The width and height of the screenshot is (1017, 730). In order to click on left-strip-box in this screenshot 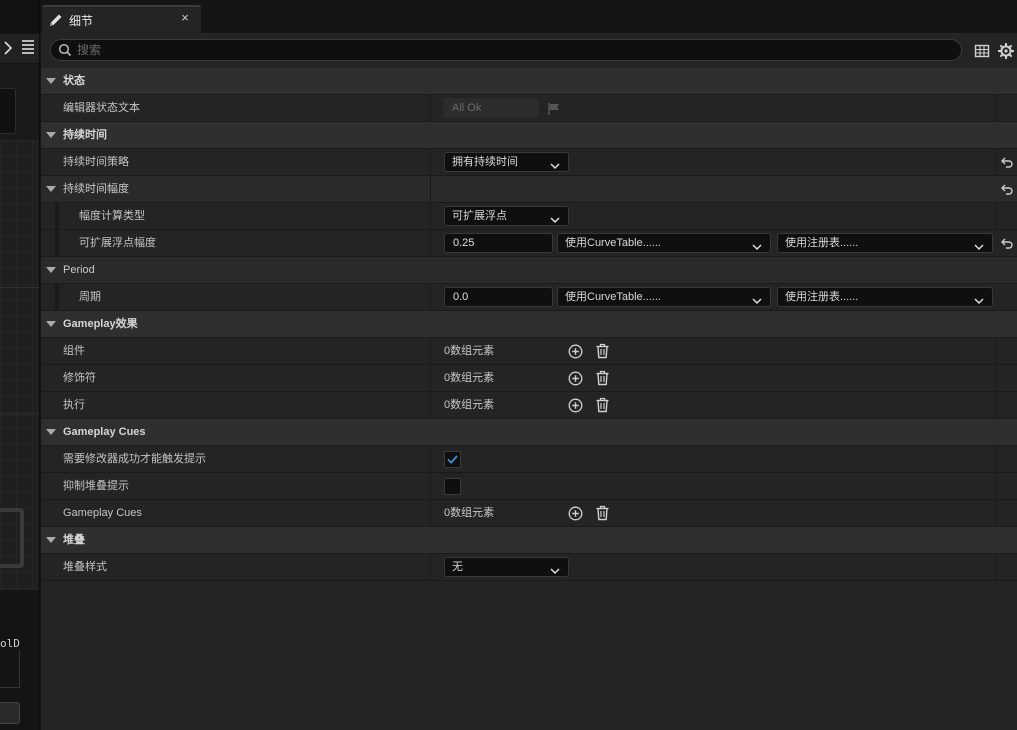, I will do `click(10, 669)`.